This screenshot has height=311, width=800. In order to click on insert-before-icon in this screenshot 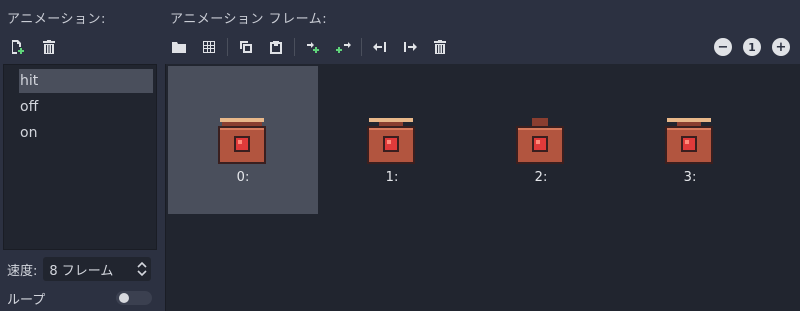, I will do `click(313, 47)`.